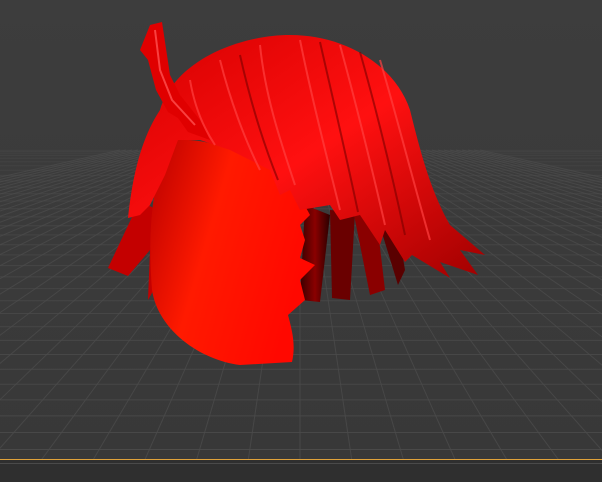 The height and width of the screenshot is (482, 602). What do you see at coordinates (301, 470) in the screenshot?
I see `timeline-strip` at bounding box center [301, 470].